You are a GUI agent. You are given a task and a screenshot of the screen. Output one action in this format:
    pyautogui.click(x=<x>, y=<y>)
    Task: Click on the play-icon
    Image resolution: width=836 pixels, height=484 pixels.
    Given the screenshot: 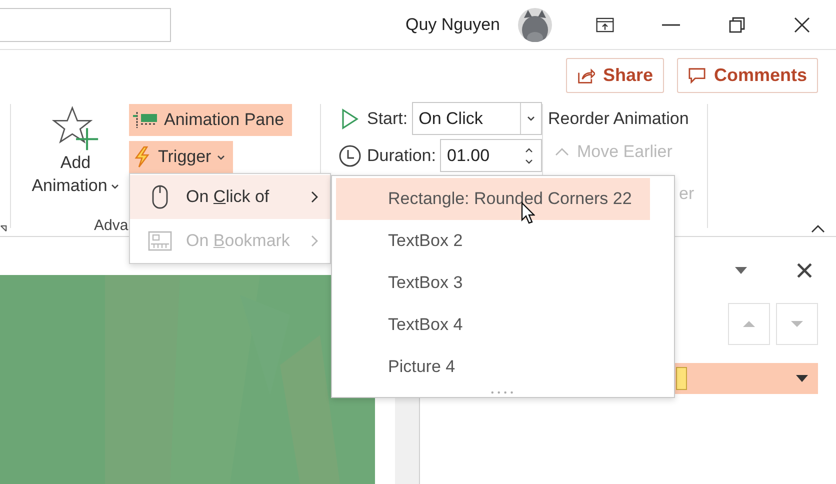 What is the action you would take?
    pyautogui.click(x=350, y=119)
    